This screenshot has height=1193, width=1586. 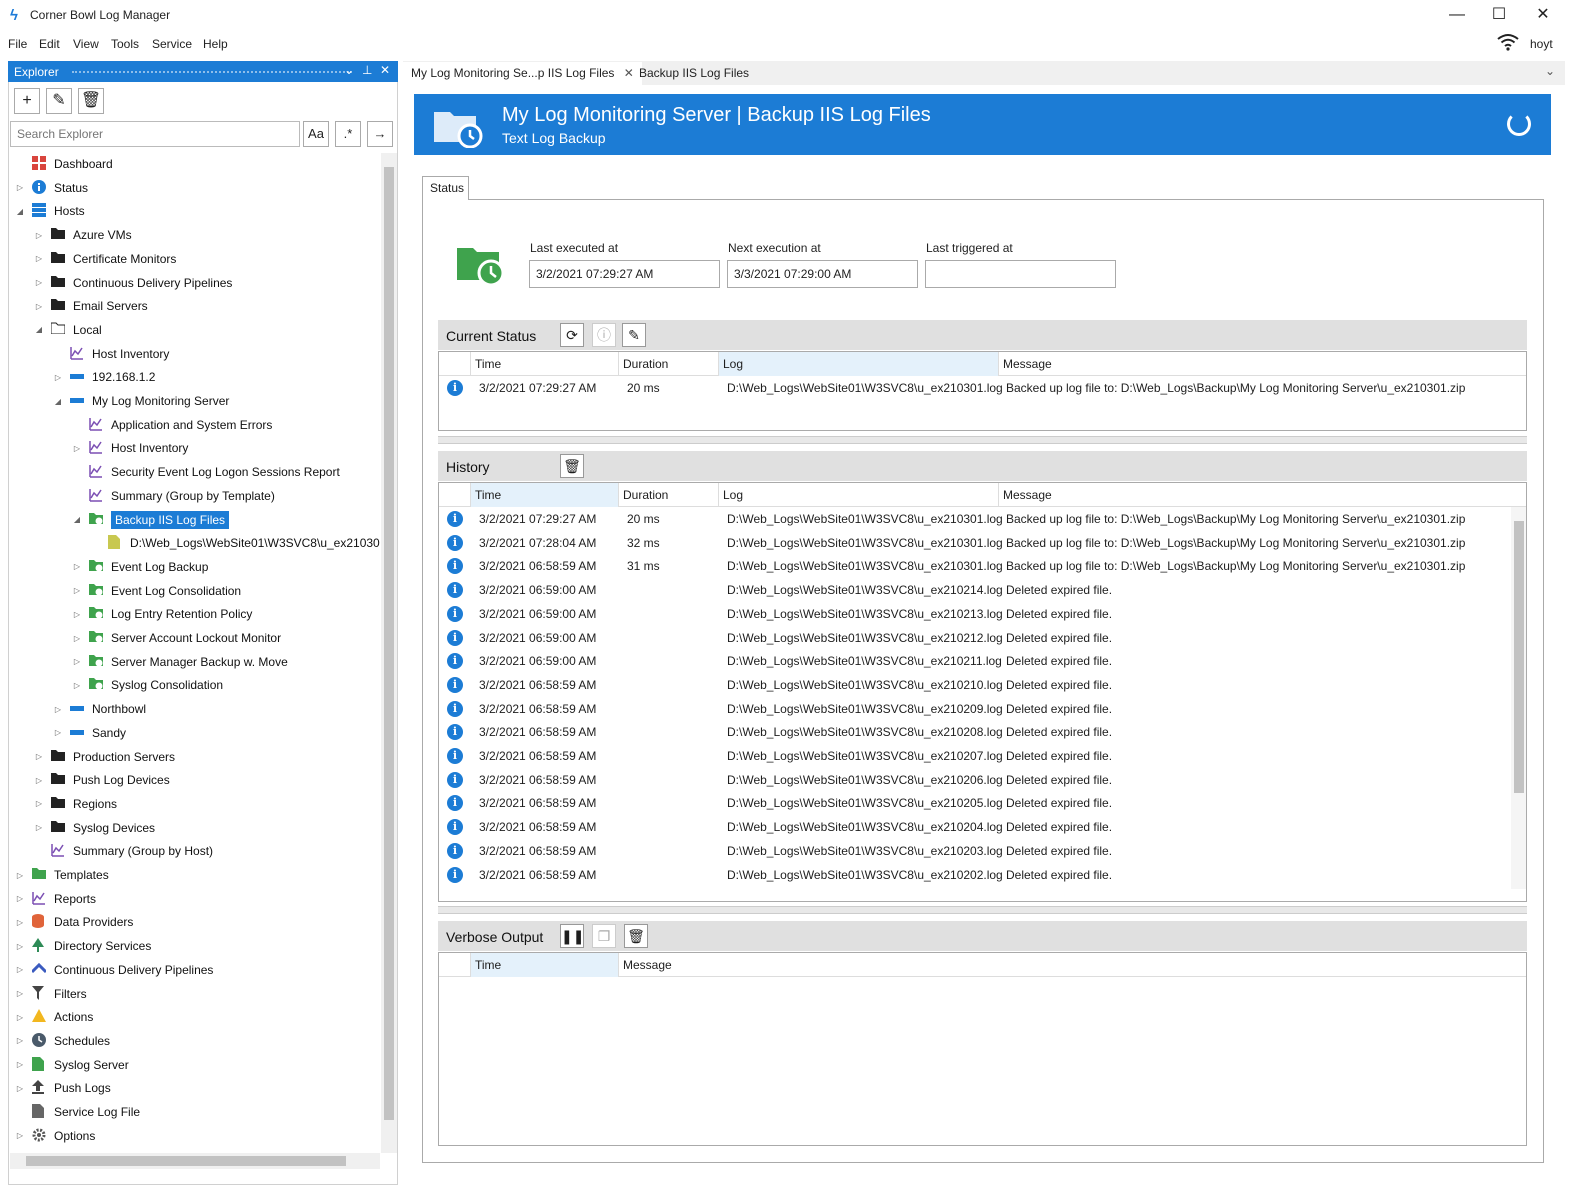 I want to click on tree-item: ▷ Server Account Lockout Monitor, so click(x=176, y=638).